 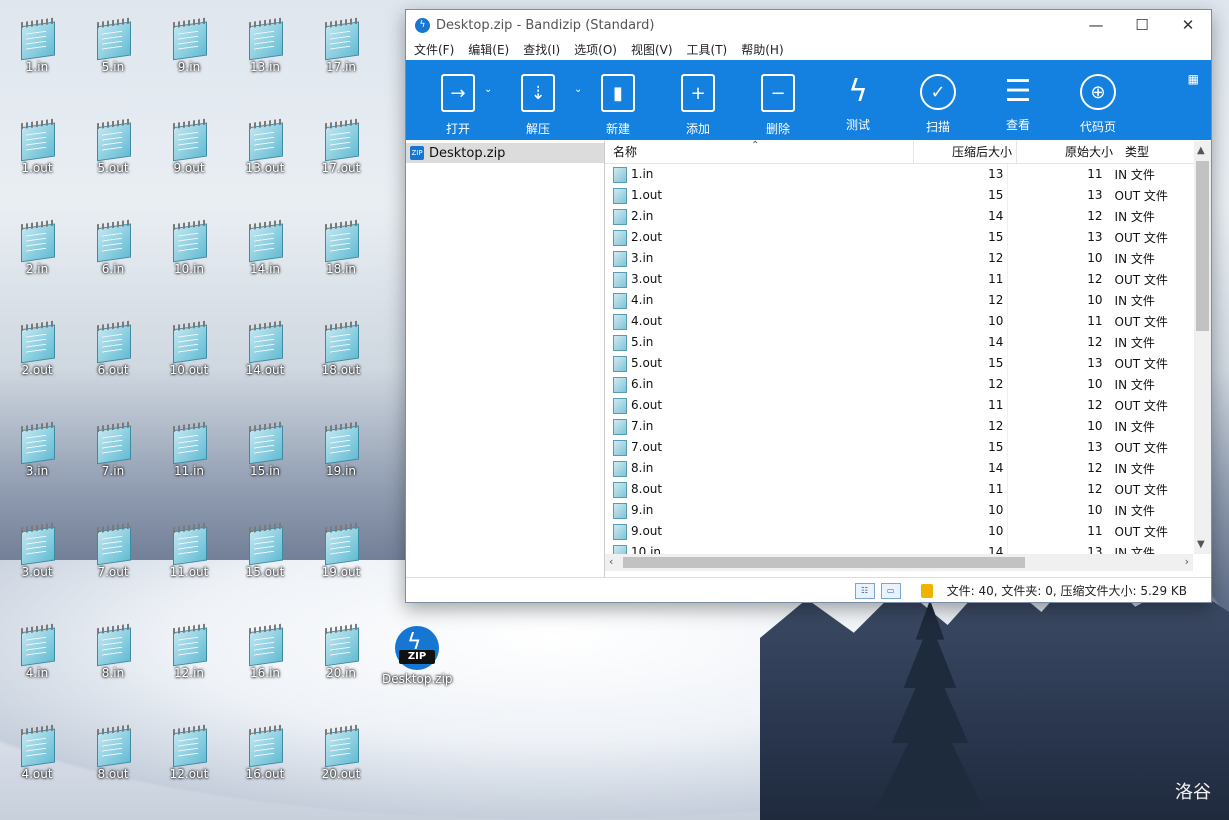 What do you see at coordinates (899, 342) in the screenshot?
I see `table-row: 5.in 14 12 IN 文件` at bounding box center [899, 342].